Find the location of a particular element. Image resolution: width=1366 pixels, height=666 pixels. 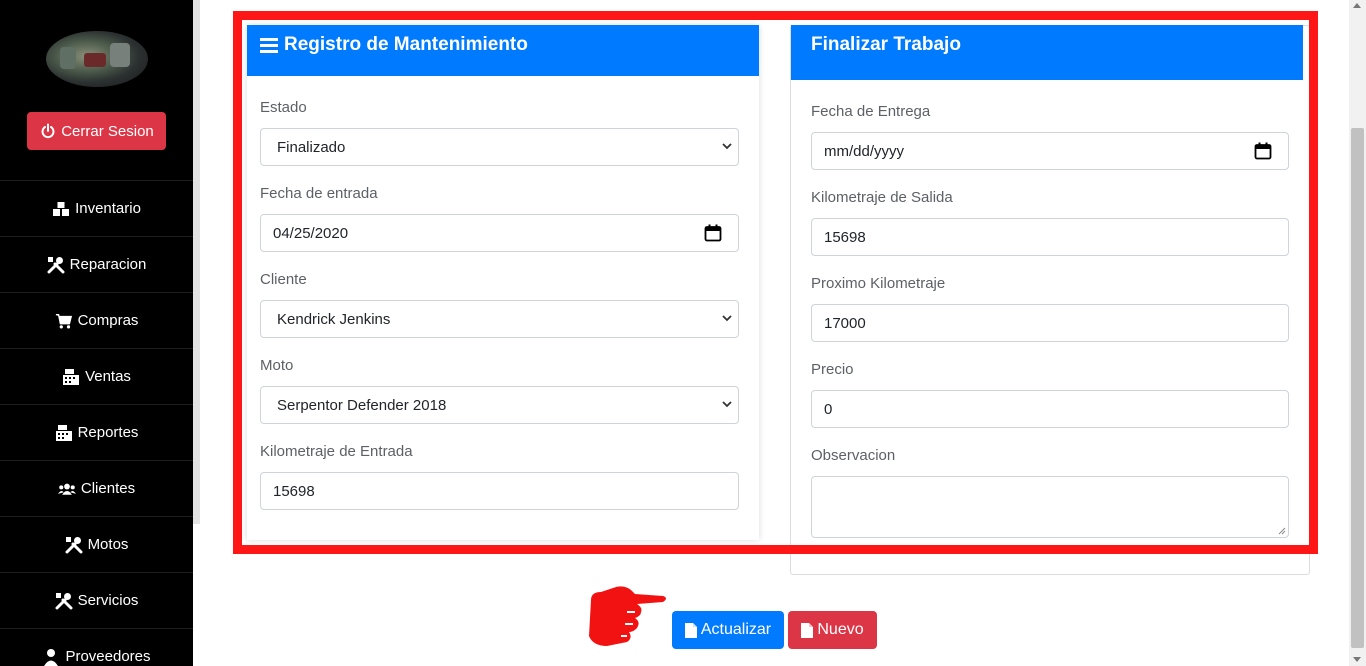

cart-icon is located at coordinates (64, 321).